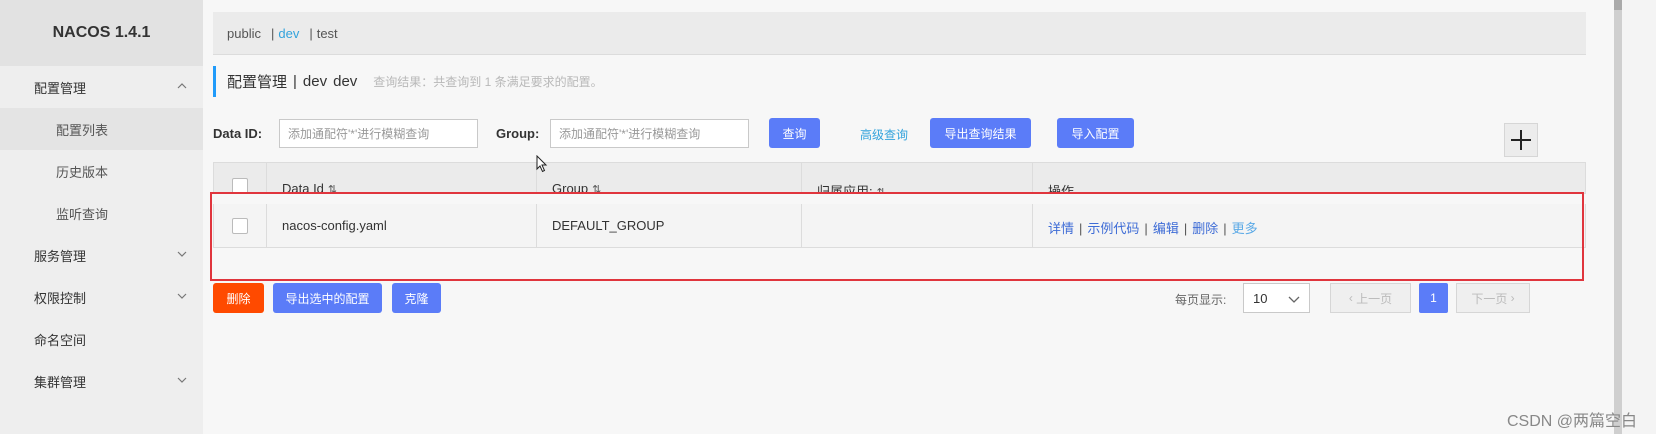 The image size is (1656, 434). Describe the element at coordinates (310, 187) in the screenshot. I see `column-header-dataid: Data Id ⇅` at that location.